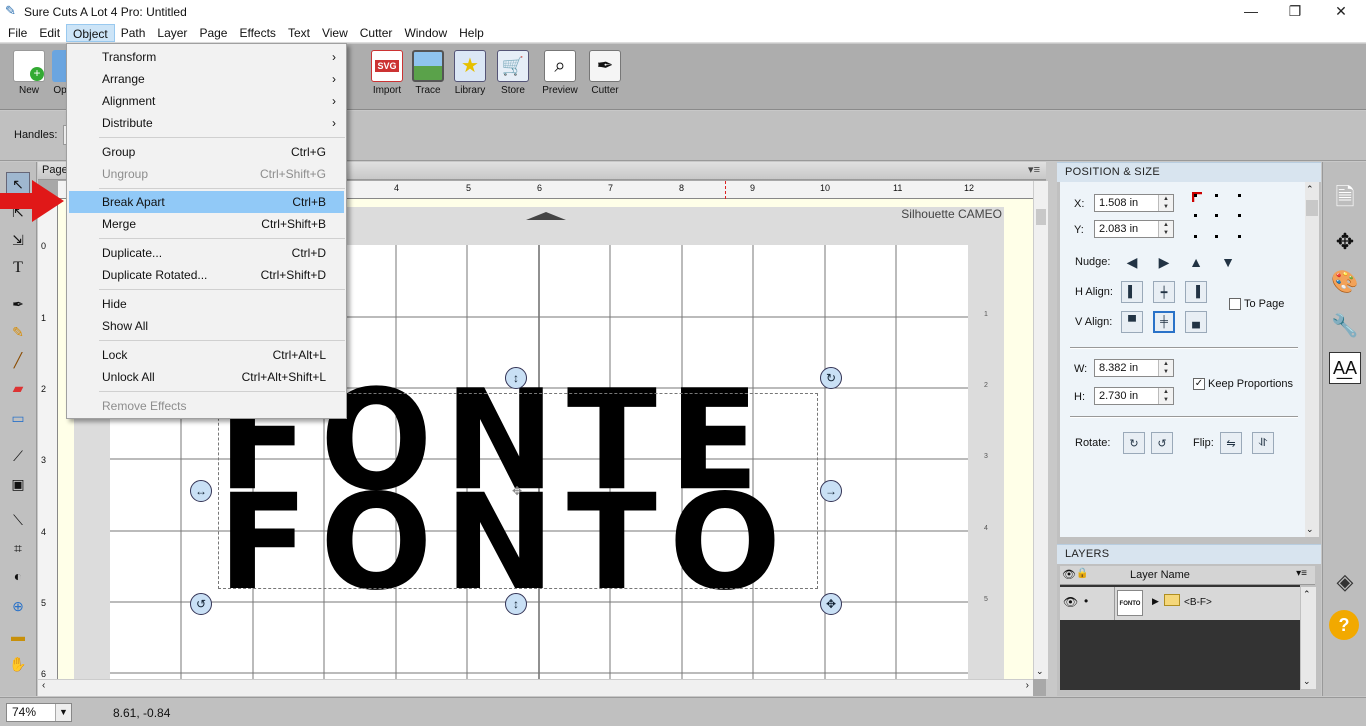  What do you see at coordinates (1196, 322) in the screenshot?
I see `align-bottom-icon: ▄` at bounding box center [1196, 322].